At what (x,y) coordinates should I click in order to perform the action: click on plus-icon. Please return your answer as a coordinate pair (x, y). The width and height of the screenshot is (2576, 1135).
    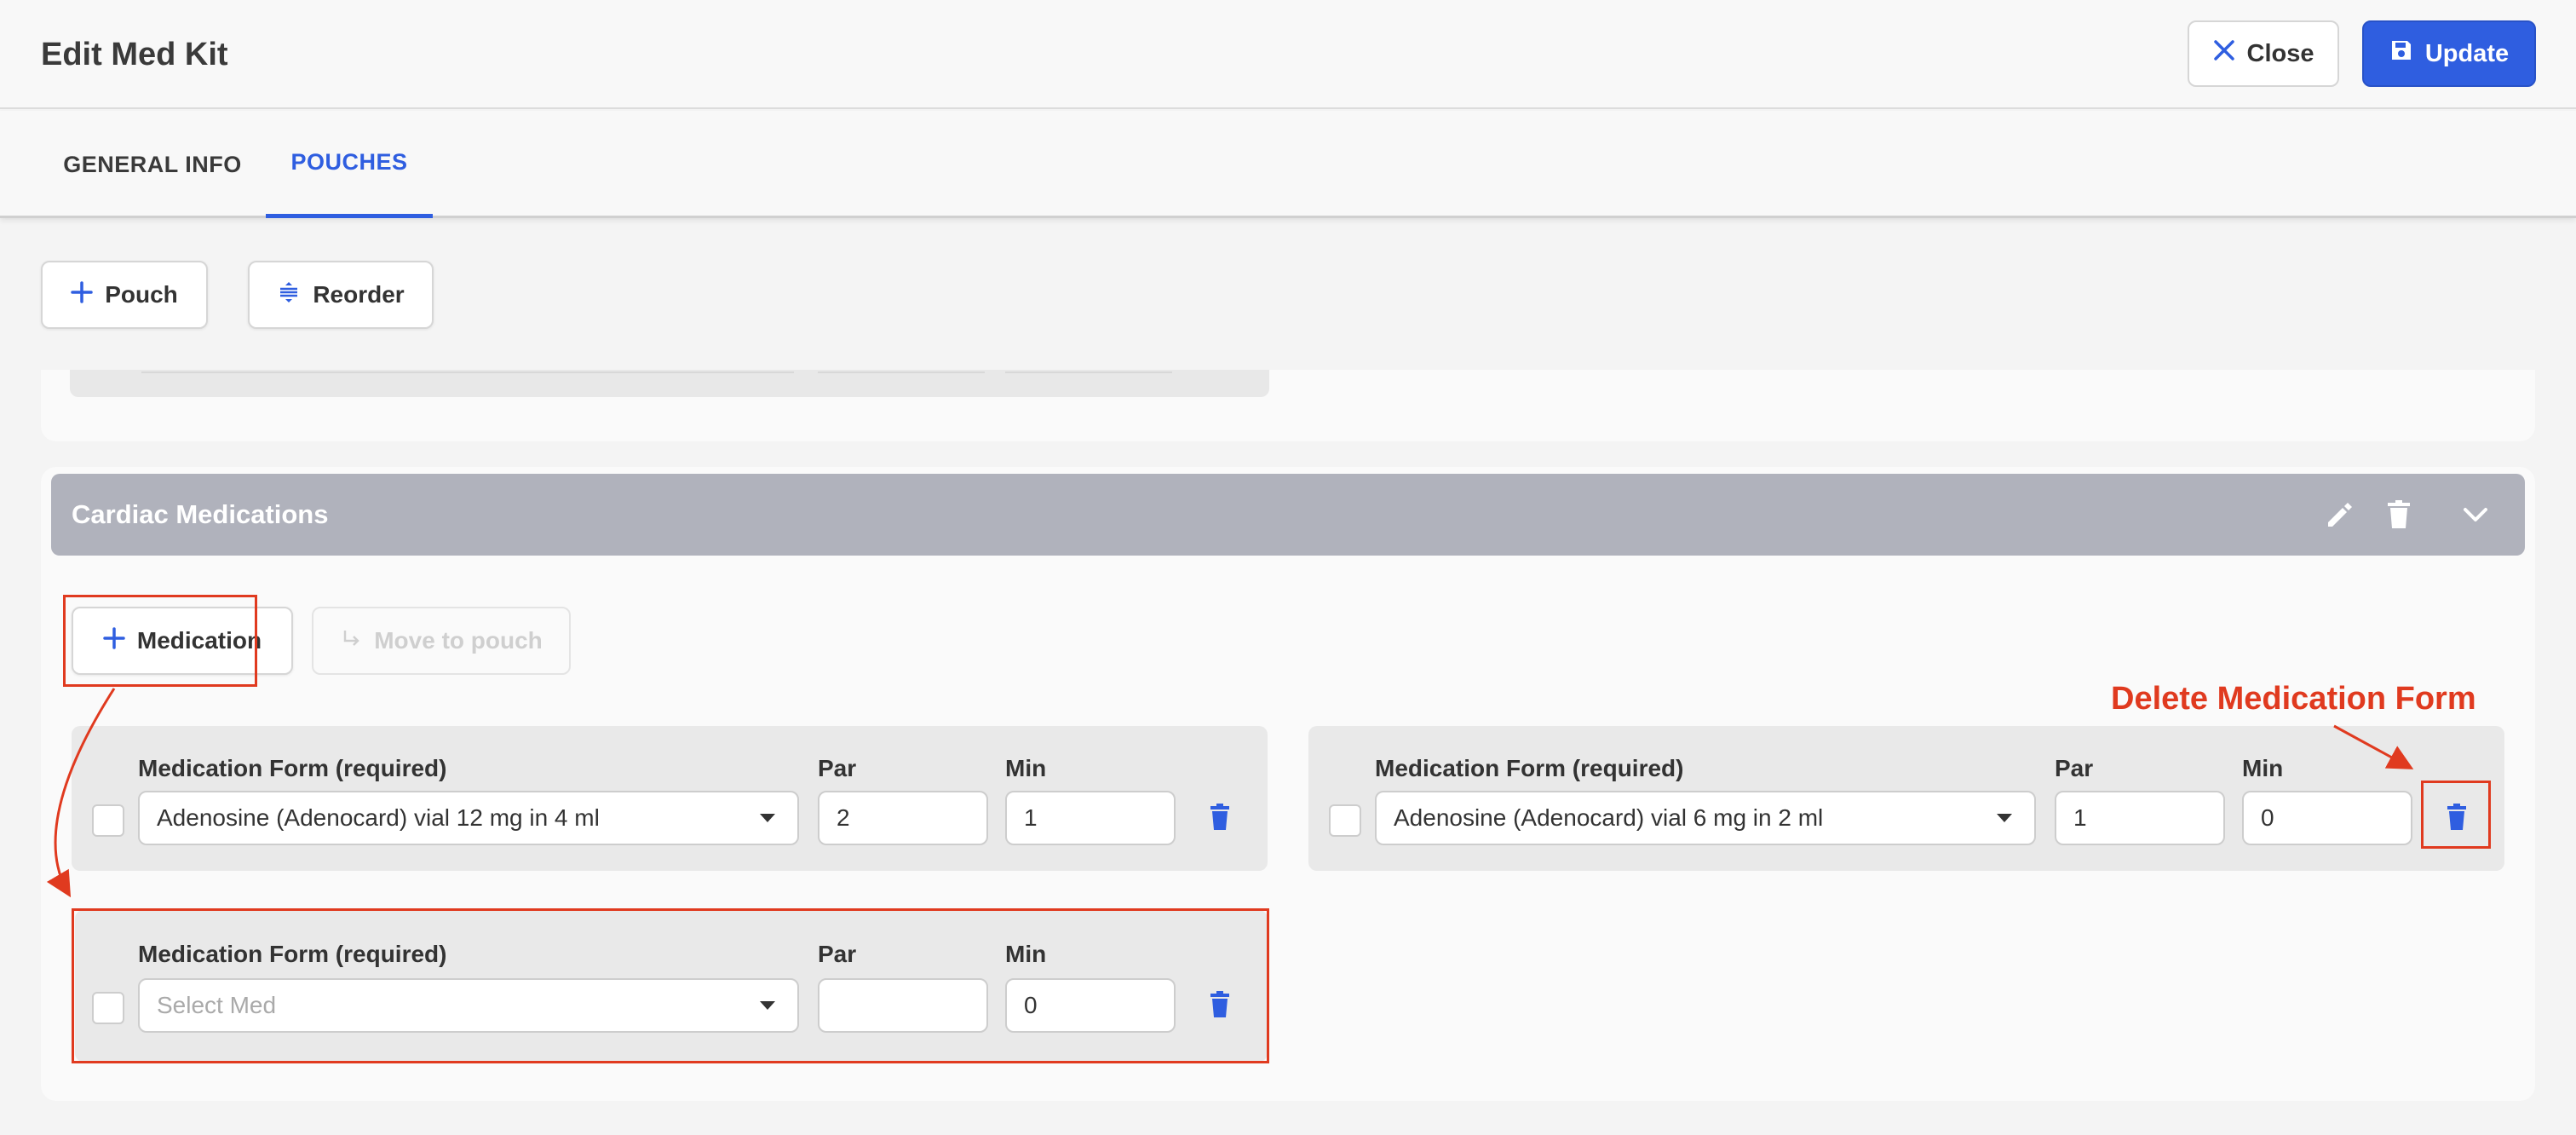
    Looking at the image, I should click on (82, 294).